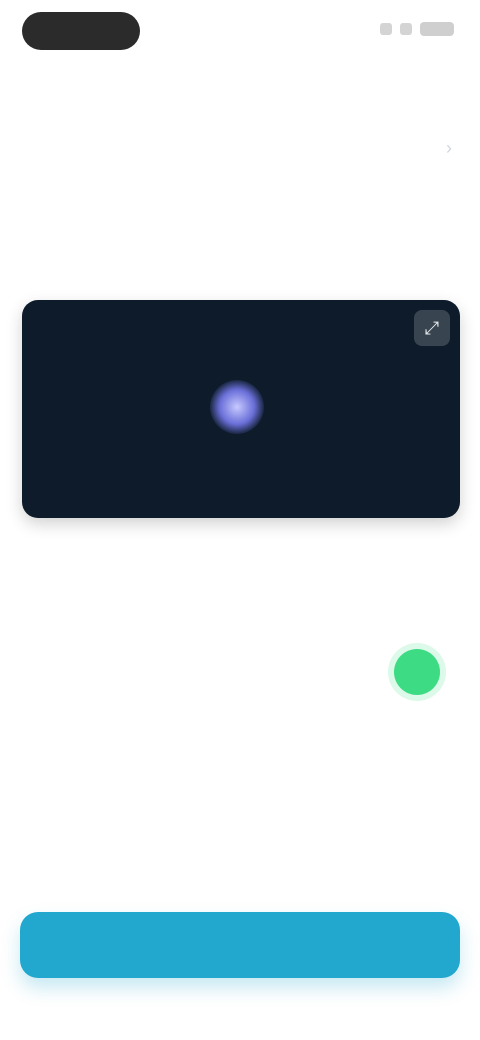 The height and width of the screenshot is (1040, 480). I want to click on status-indicators, so click(417, 29).